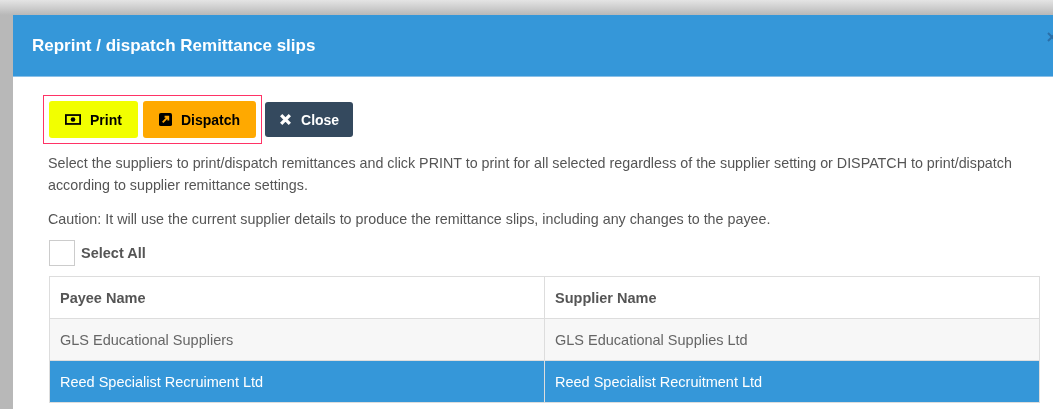 The width and height of the screenshot is (1053, 409). What do you see at coordinates (113, 253) in the screenshot?
I see `checkbox-label: Select All` at bounding box center [113, 253].